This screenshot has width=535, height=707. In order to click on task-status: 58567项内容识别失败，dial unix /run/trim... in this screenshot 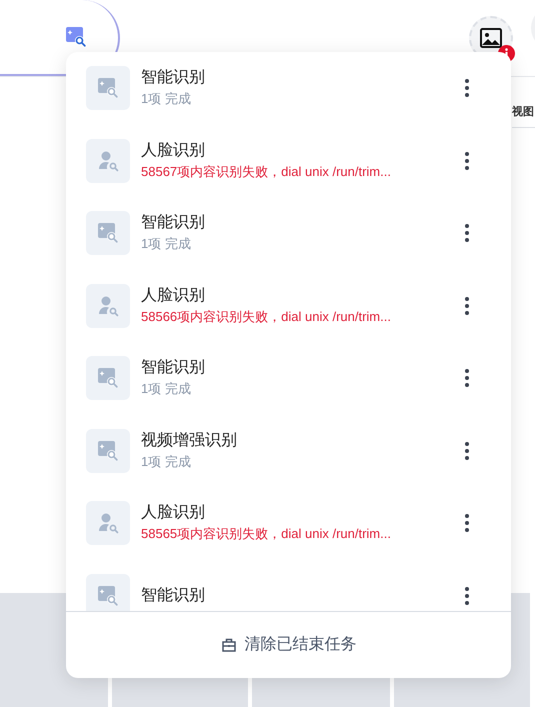, I will do `click(266, 171)`.